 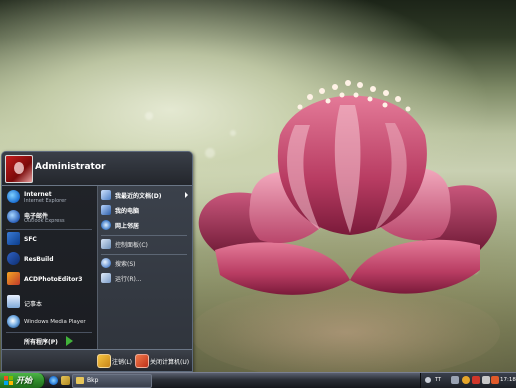 I want to click on logoff-key-icon, so click(x=104, y=361).